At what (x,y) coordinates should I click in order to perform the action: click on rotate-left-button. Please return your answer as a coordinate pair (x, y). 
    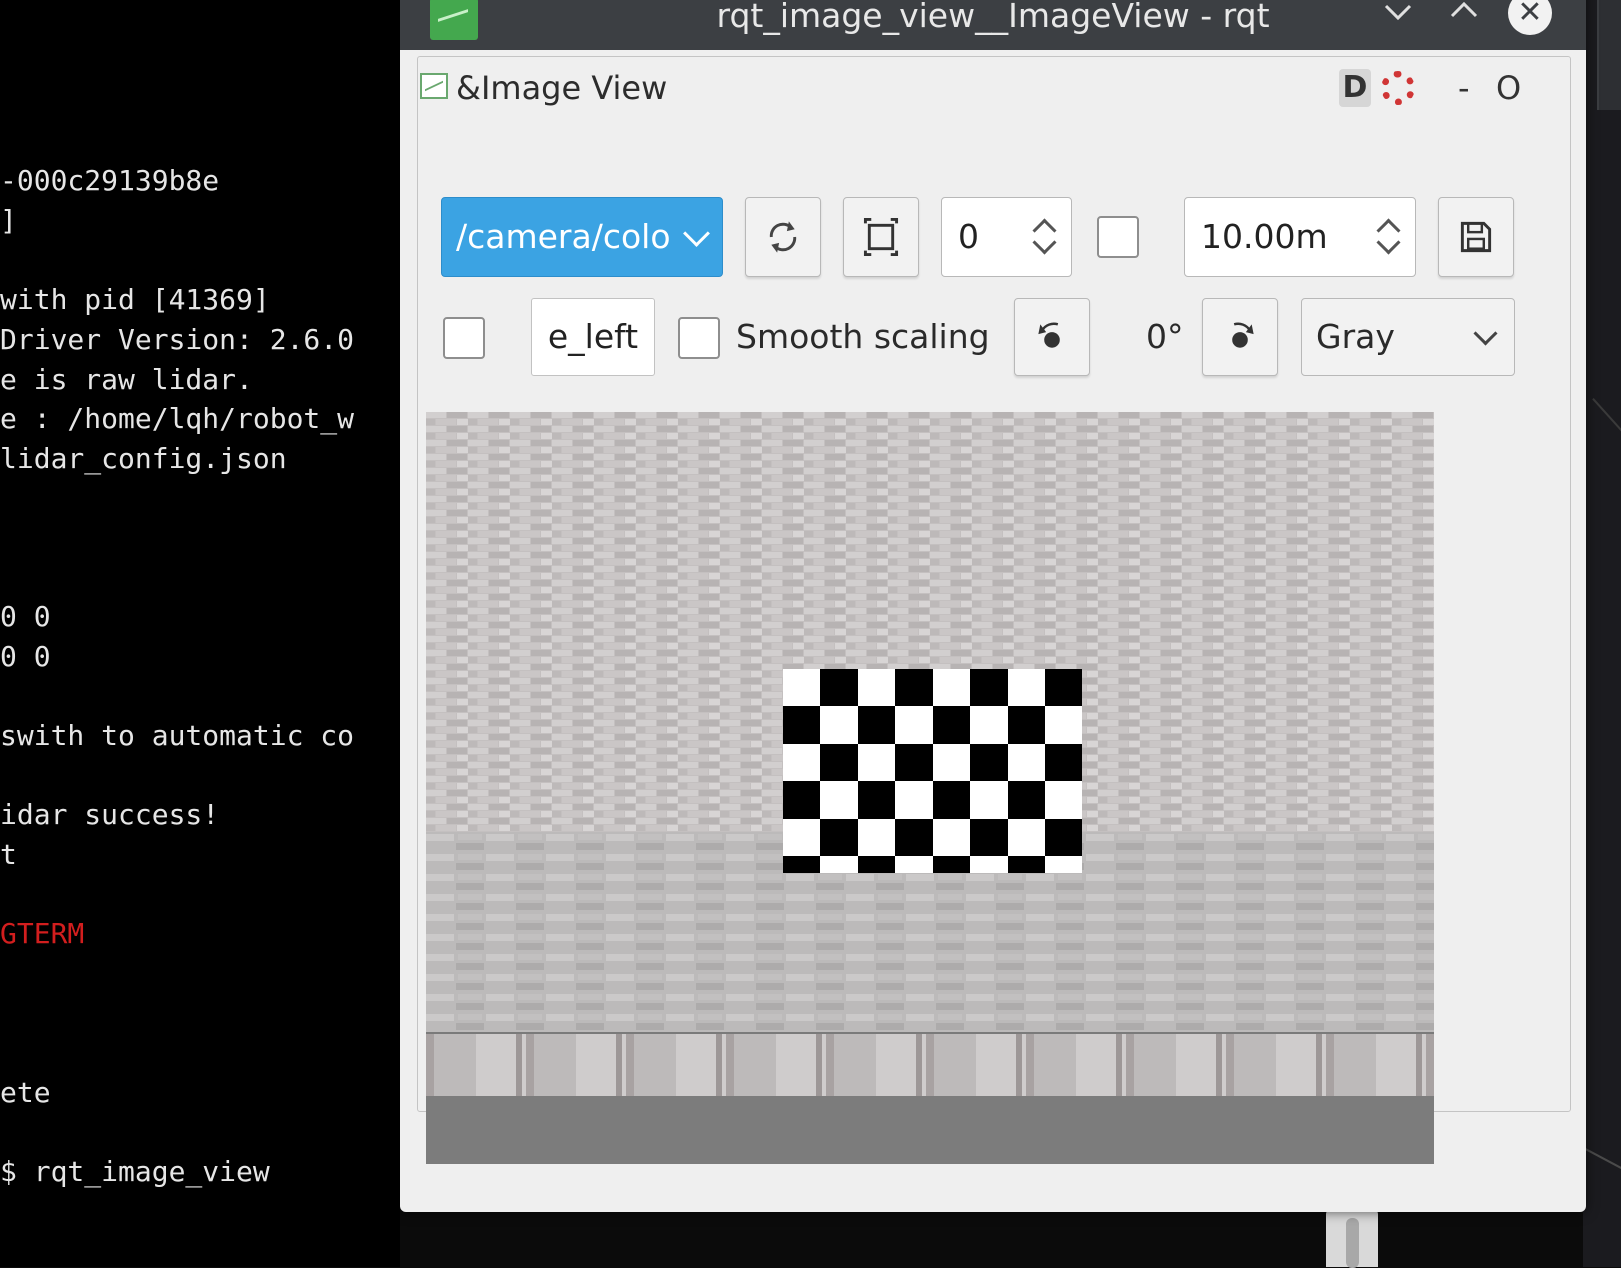
    Looking at the image, I should click on (1052, 337).